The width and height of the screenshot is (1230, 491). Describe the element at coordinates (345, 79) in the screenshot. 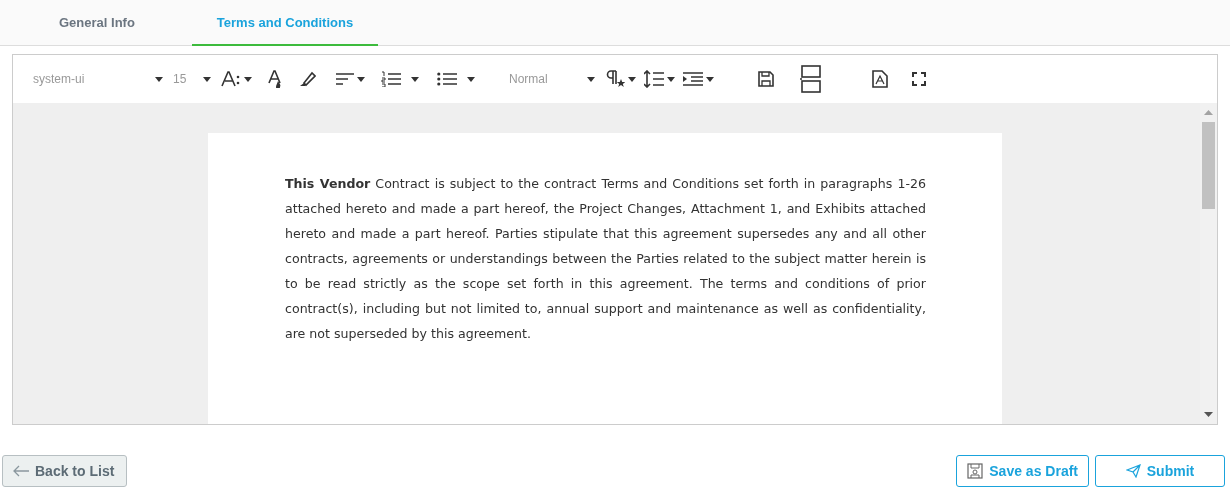

I see `align-icon` at that location.